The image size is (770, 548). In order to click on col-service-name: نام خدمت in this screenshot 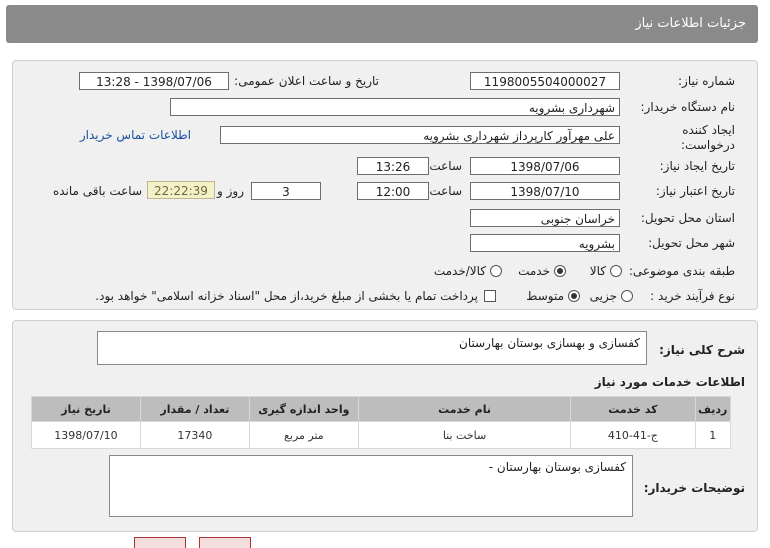, I will do `click(464, 409)`.